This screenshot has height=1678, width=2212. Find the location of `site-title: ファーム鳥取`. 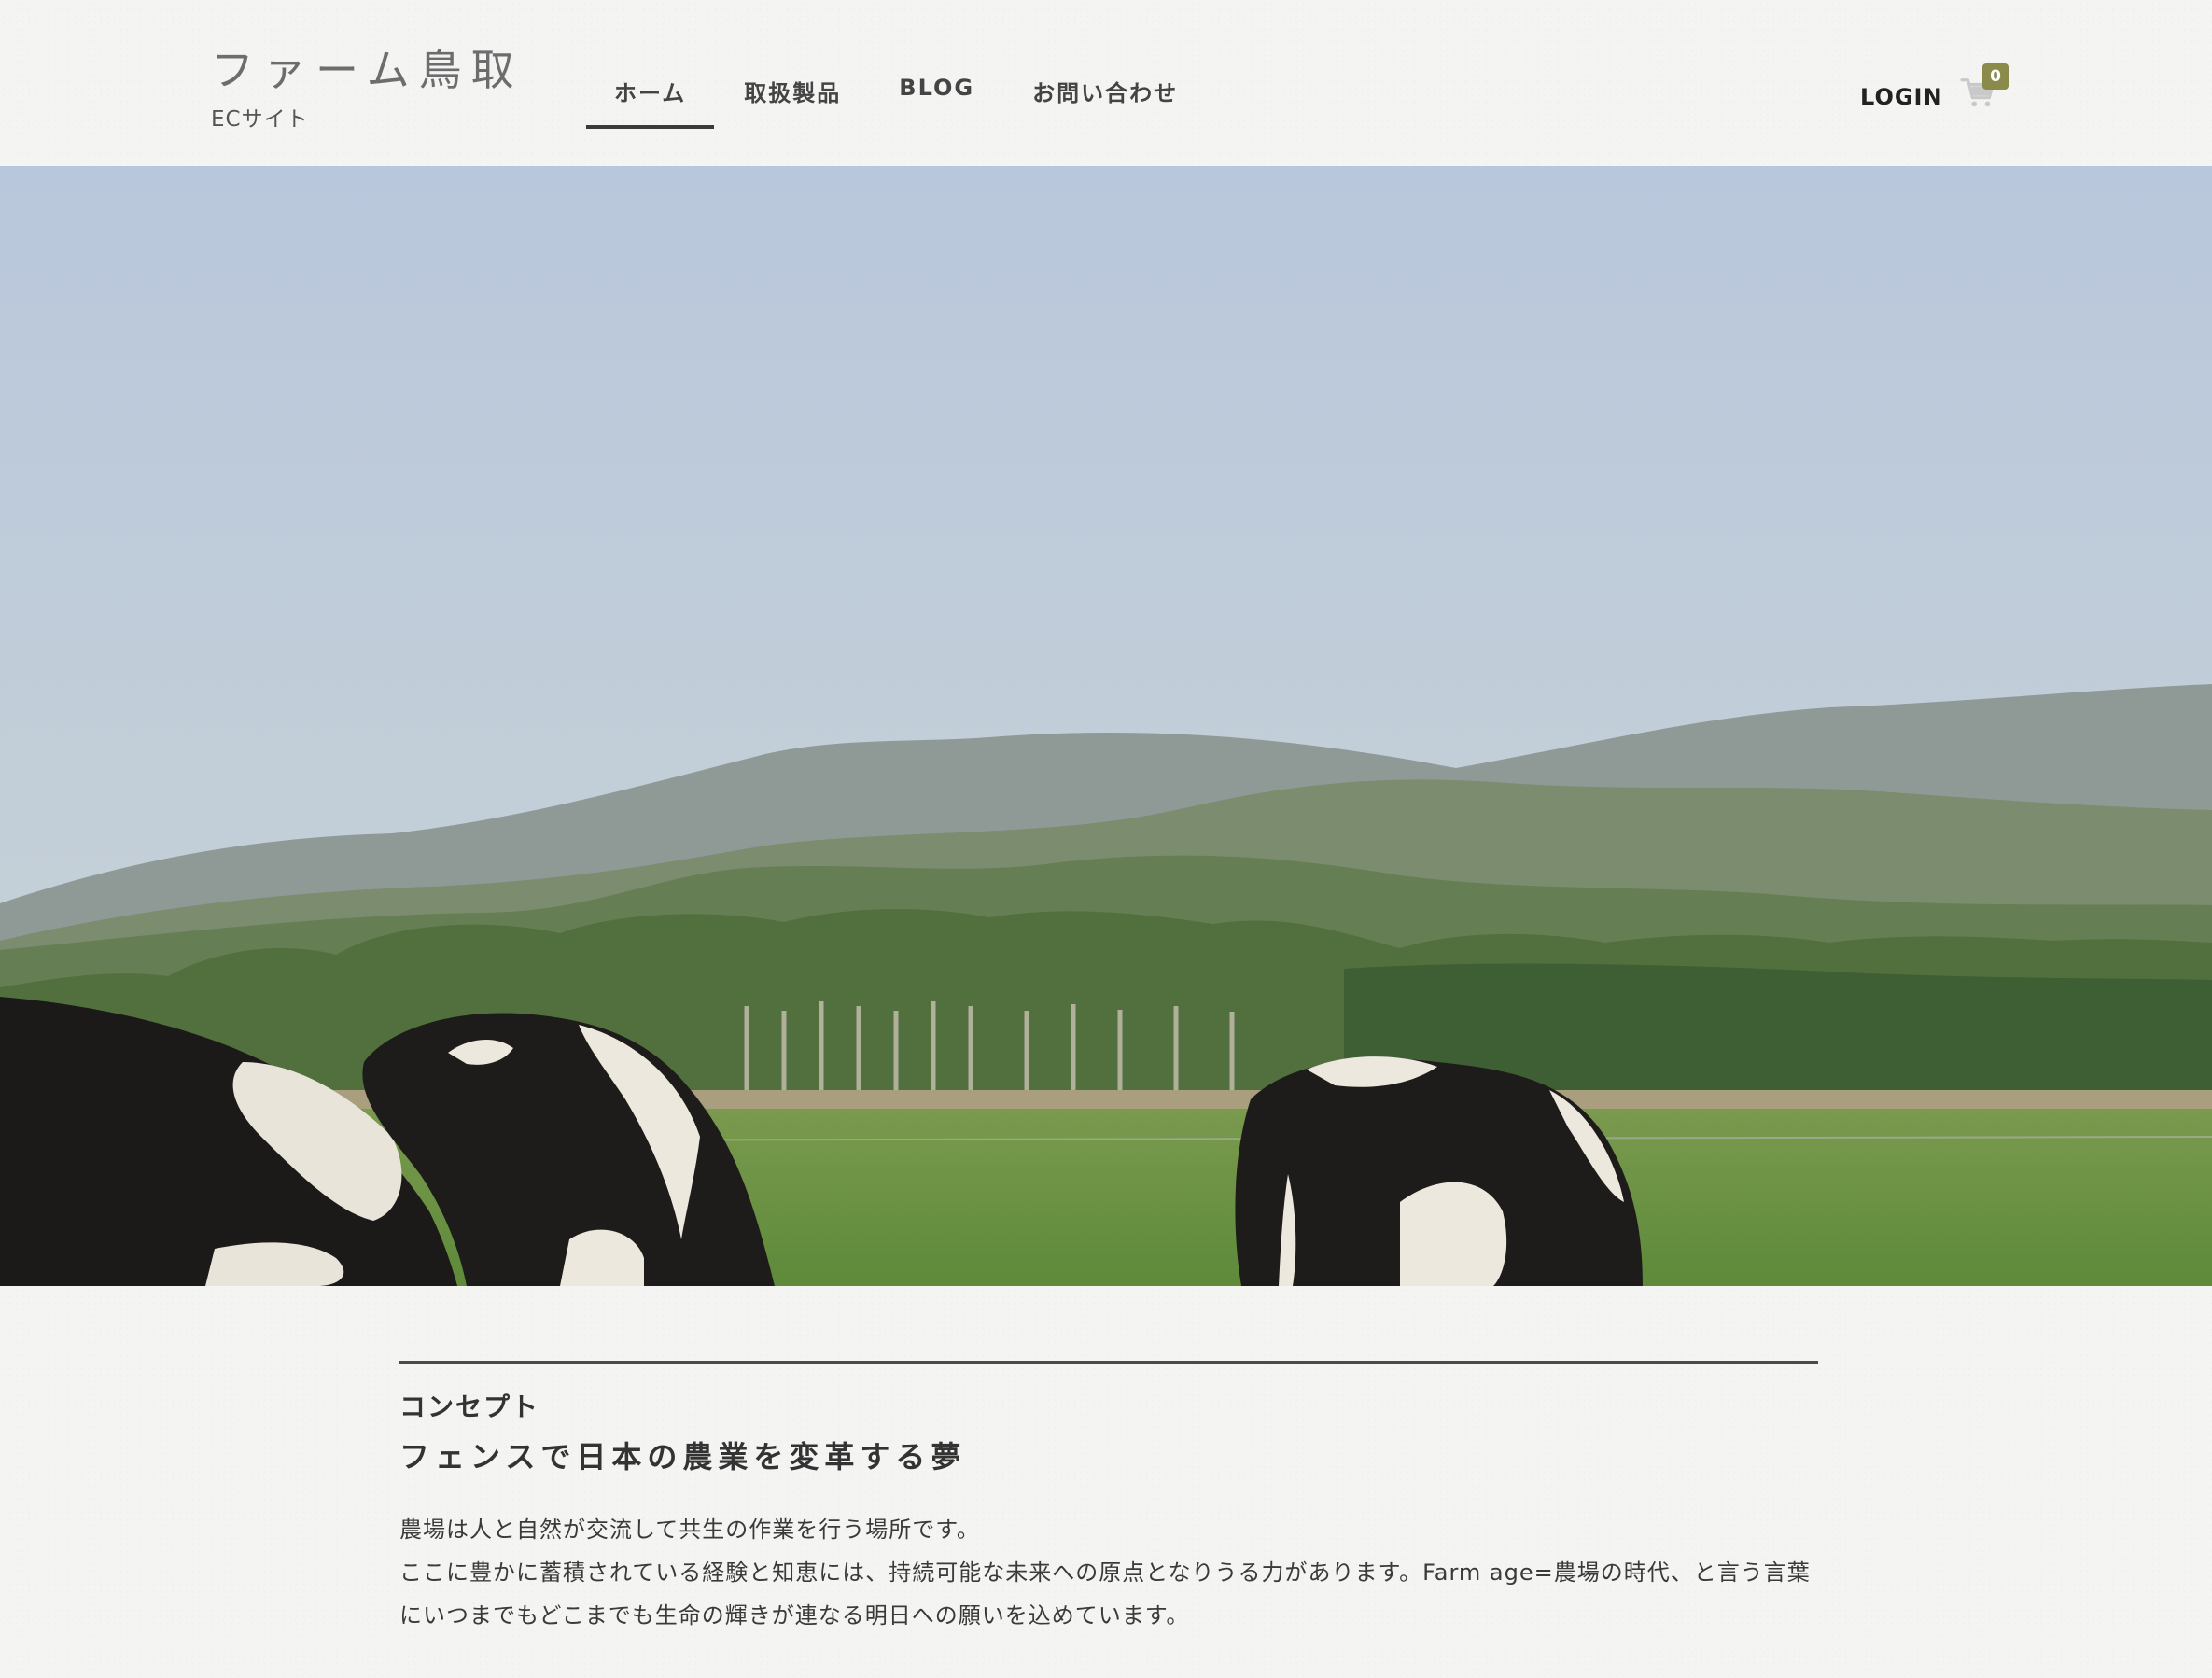

site-title: ファーム鳥取 is located at coordinates (367, 70).